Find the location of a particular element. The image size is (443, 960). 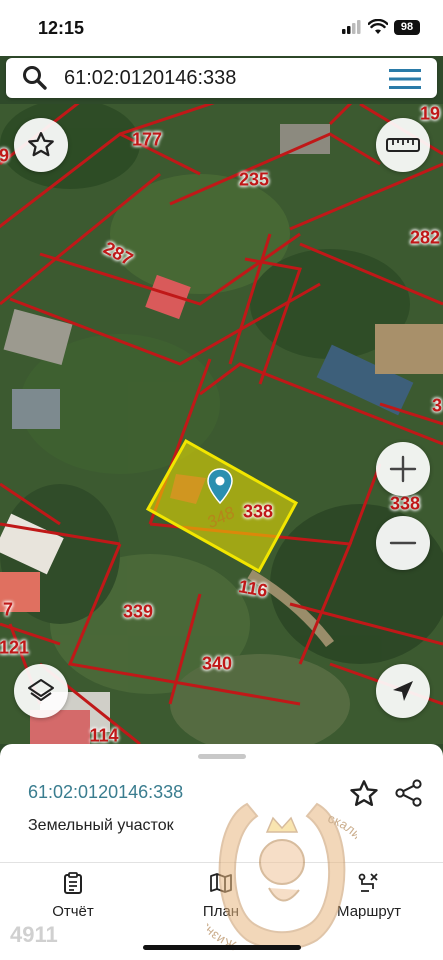

star-icon is located at coordinates (41, 144).